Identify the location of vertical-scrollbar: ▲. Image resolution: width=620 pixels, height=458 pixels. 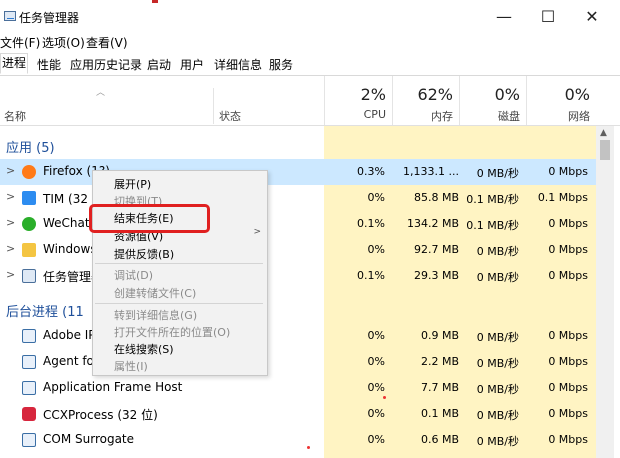
(605, 292).